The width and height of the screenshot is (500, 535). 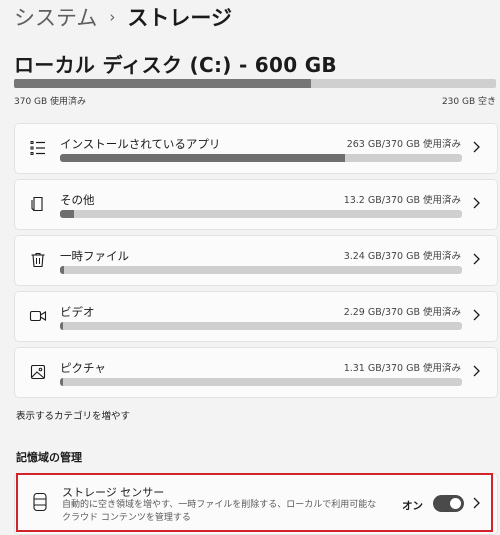 I want to click on drive-free-label: 230 GB 空き, so click(x=468, y=102).